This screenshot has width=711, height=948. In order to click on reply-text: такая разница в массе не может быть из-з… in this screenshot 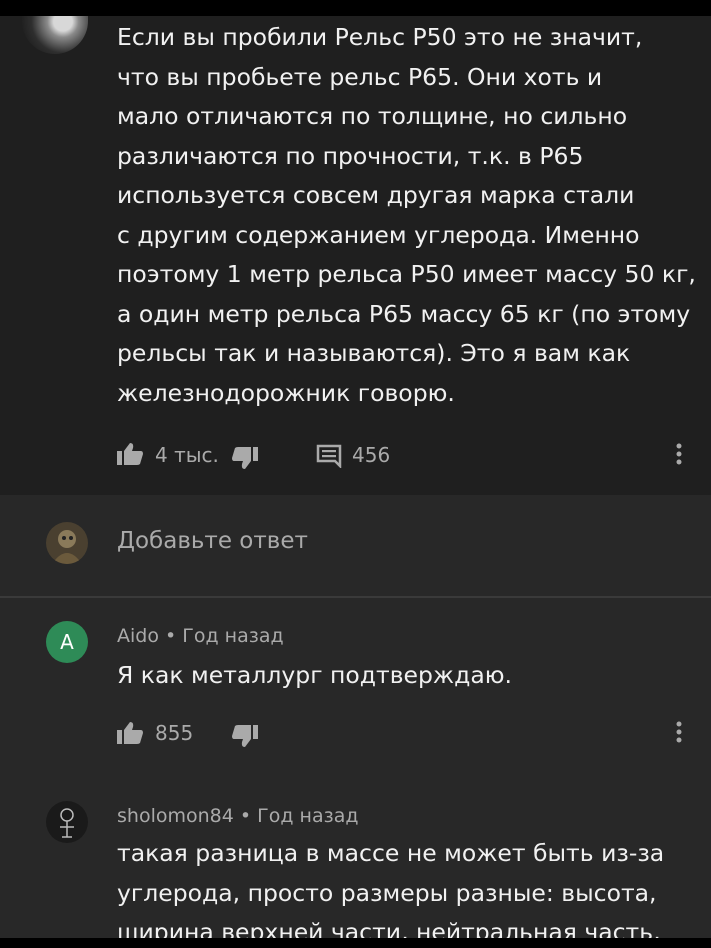, I will do `click(391, 888)`.